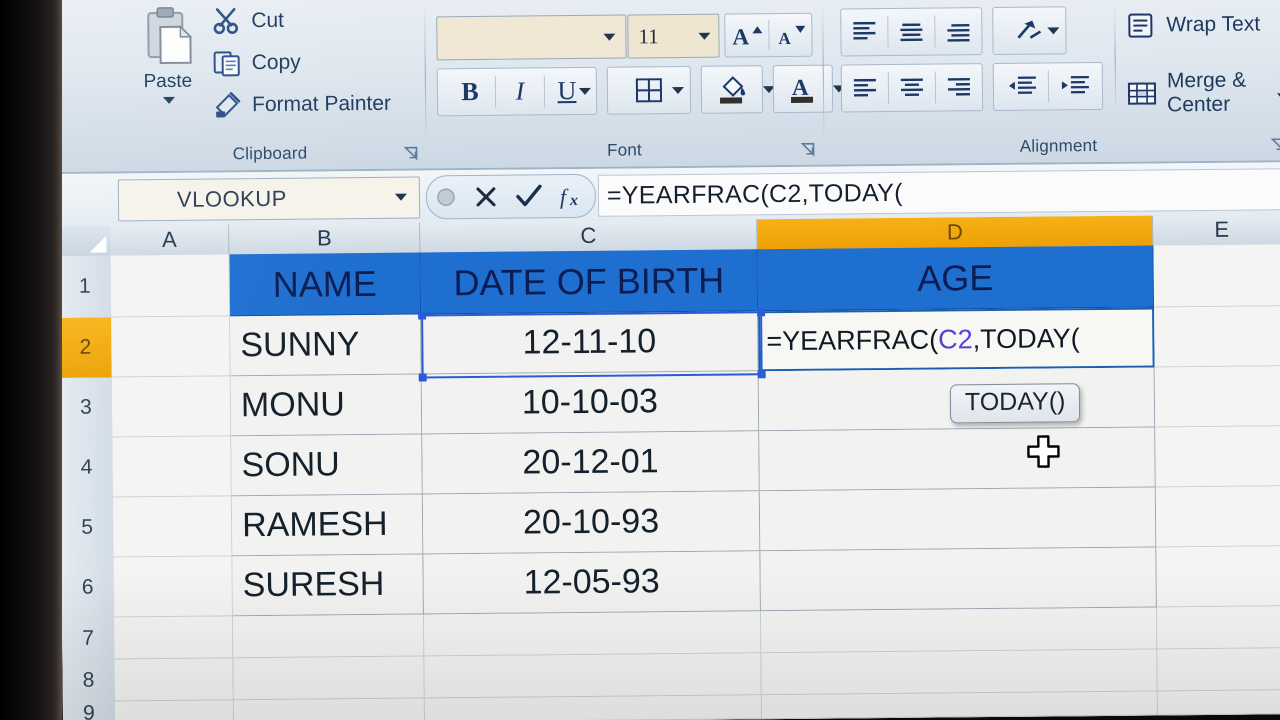 This screenshot has height=720, width=1280. What do you see at coordinates (609, 37) in the screenshot?
I see `font-name-caret-icon` at bounding box center [609, 37].